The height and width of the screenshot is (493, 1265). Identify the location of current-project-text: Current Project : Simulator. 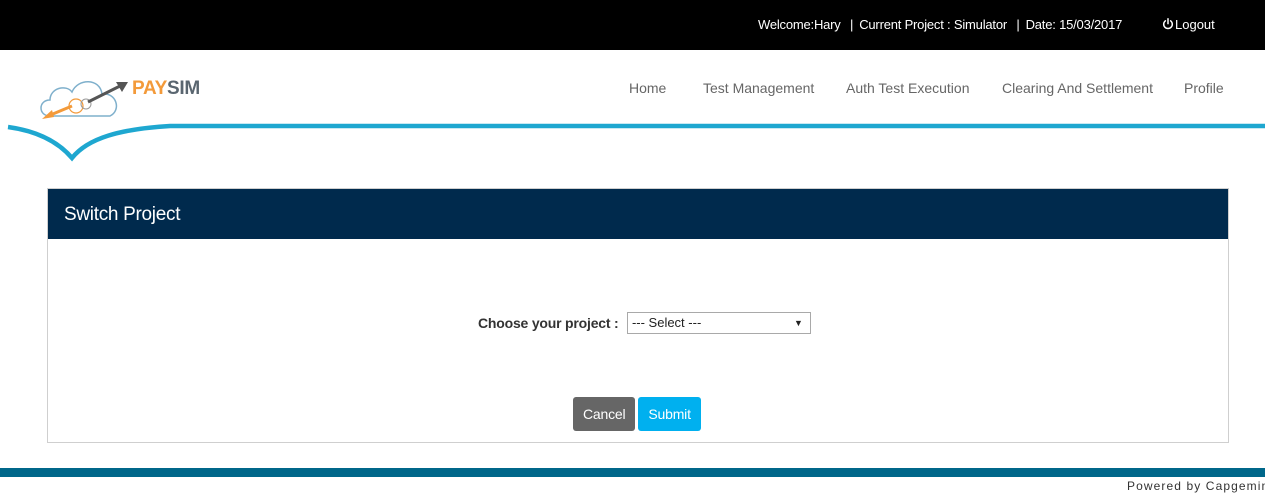
(933, 24).